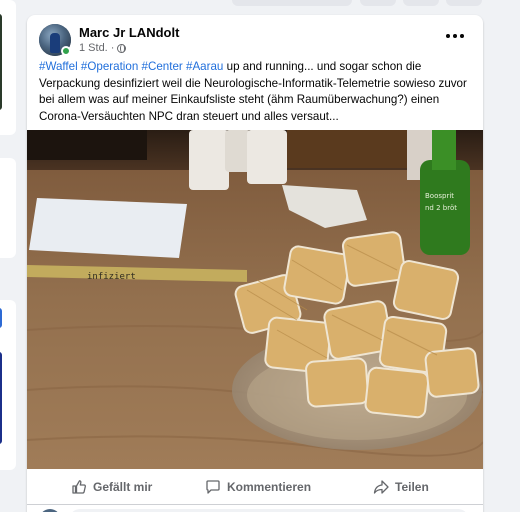 This screenshot has width=520, height=512. What do you see at coordinates (79, 486) in the screenshot?
I see `thumbs-up-icon` at bounding box center [79, 486].